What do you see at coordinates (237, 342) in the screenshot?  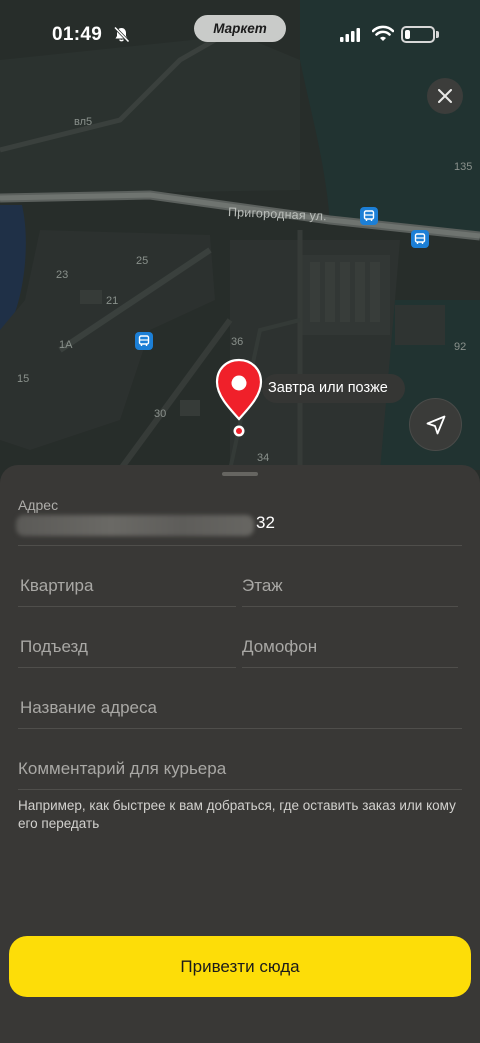 I see `house-number-label: 36` at bounding box center [237, 342].